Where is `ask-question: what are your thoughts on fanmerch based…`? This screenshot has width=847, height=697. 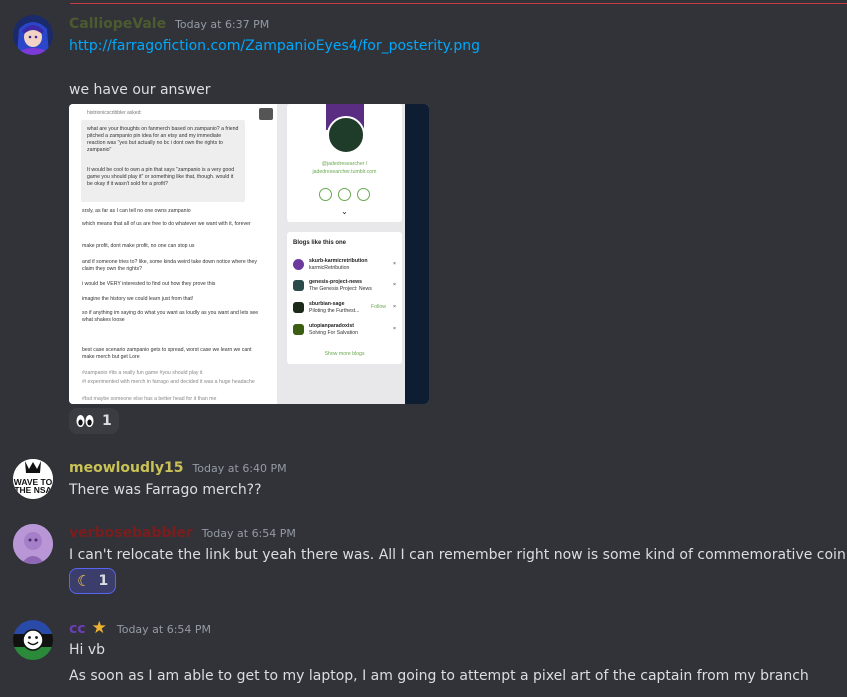 ask-question: what are your thoughts on fanmerch based… is located at coordinates (163, 140).